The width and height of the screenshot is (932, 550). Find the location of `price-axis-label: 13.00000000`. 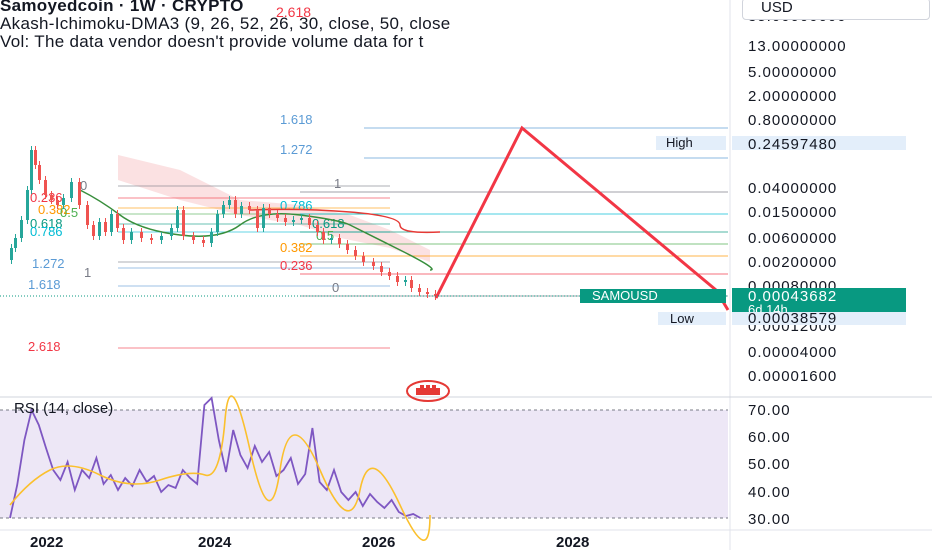

price-axis-label: 13.00000000 is located at coordinates (797, 46).